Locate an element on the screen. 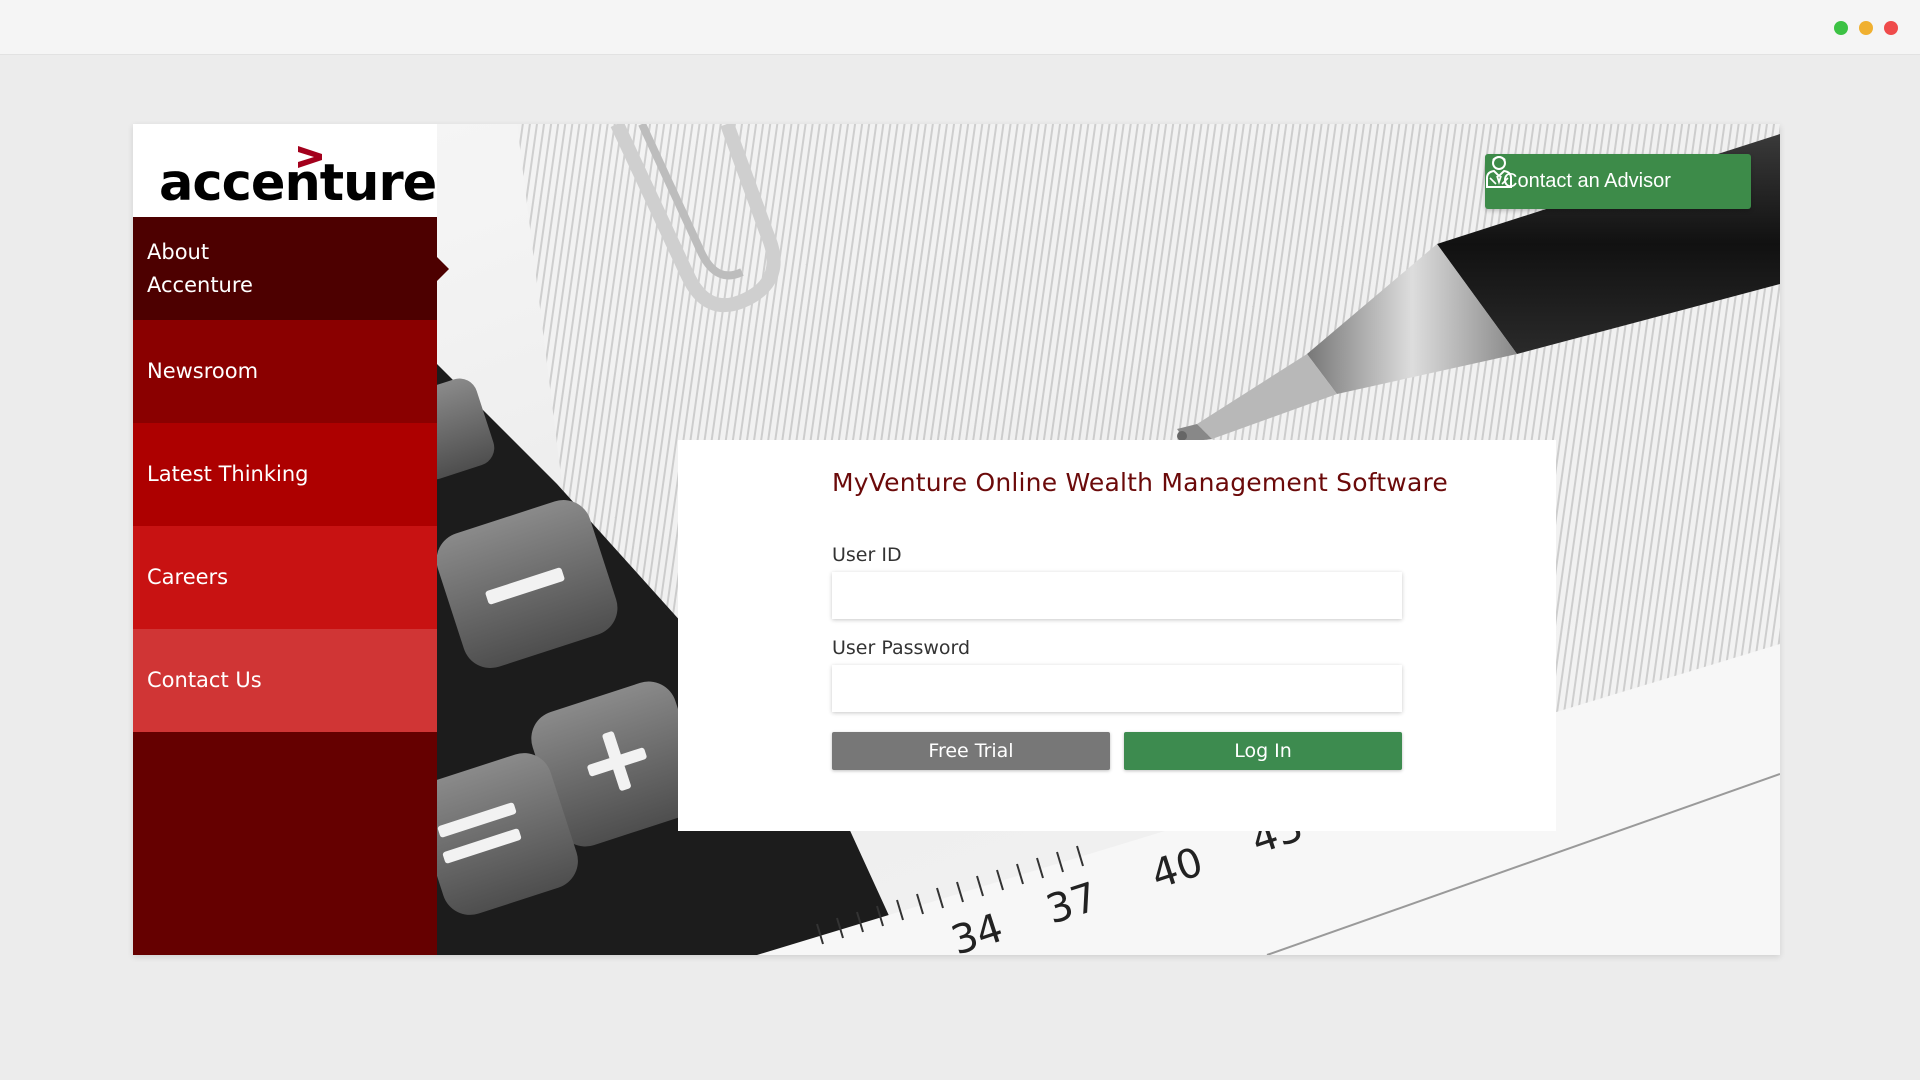  sidebar-item-latest-thinking: Latest Thinking is located at coordinates (285, 474).